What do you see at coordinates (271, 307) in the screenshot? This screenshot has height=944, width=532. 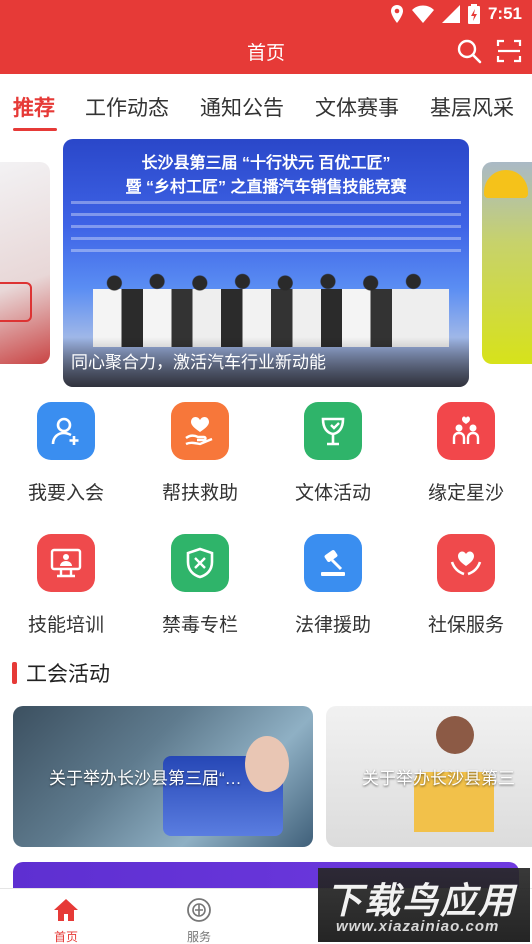 I see `banner-photo` at bounding box center [271, 307].